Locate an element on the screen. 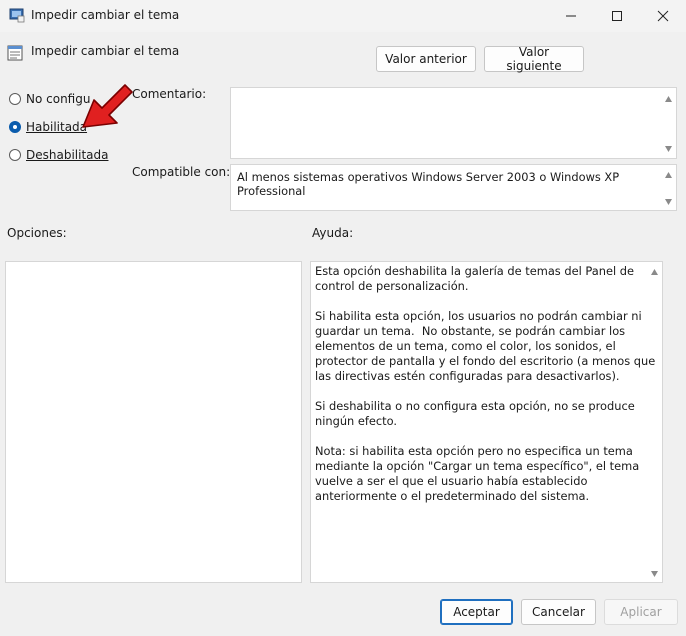  maximize-icon is located at coordinates (617, 16).